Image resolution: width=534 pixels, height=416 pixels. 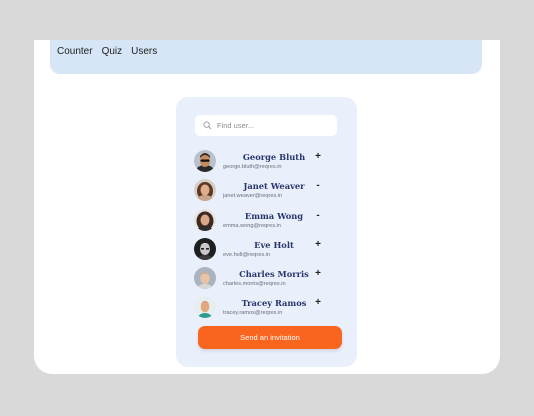 I want to click on list-item: Eve Holt eve.holt@reqres.in +, so click(x=274, y=252).